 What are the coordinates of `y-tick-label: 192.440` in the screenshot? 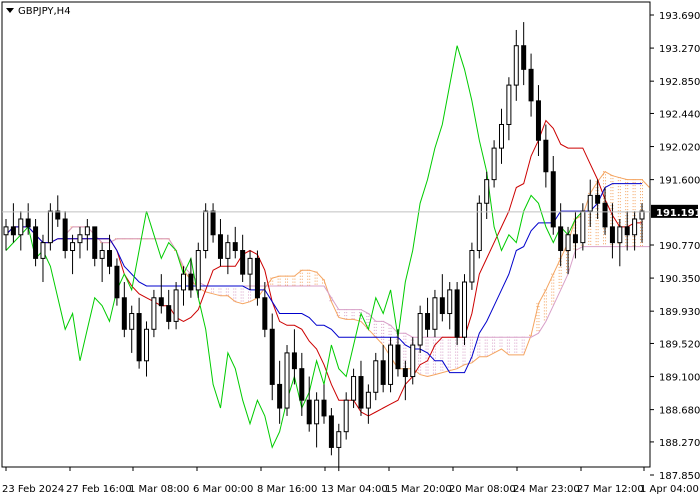 It's located at (679, 114).